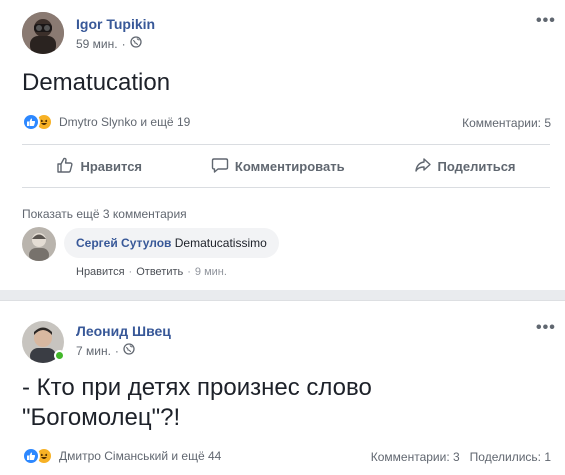  Describe the element at coordinates (220, 243) in the screenshot. I see `comment-text: Dematucatissimo` at that location.